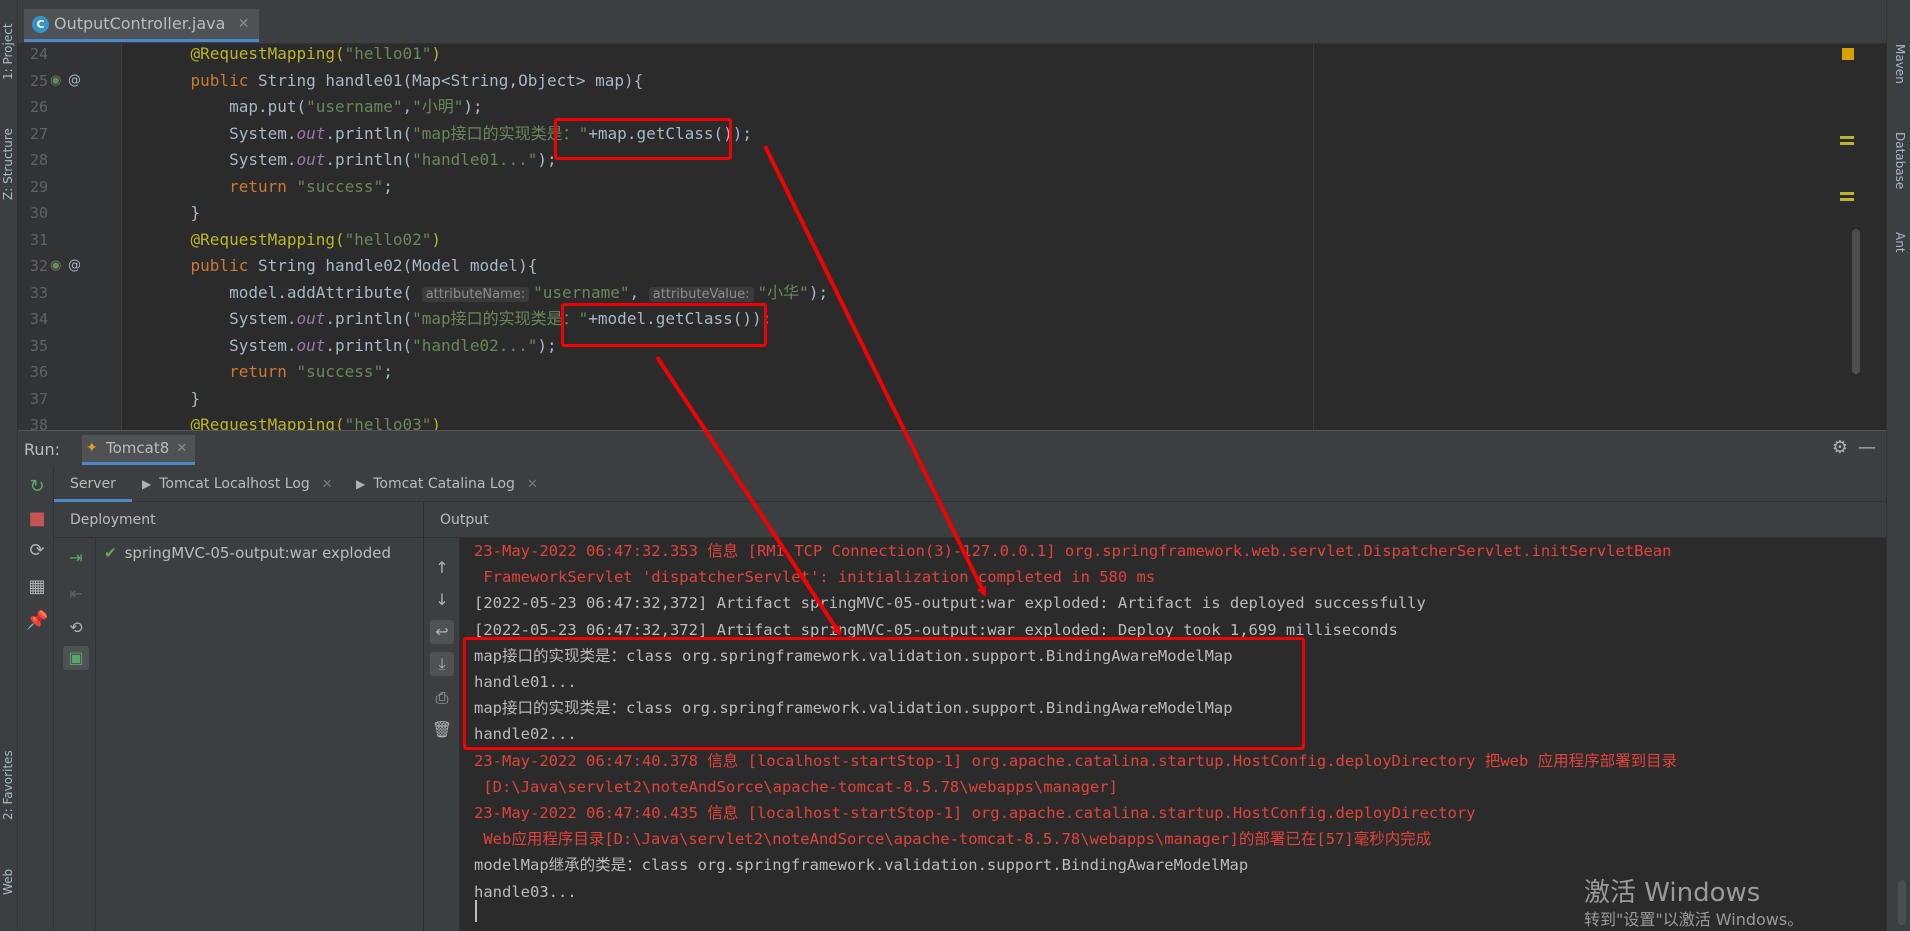  Describe the element at coordinates (42, 449) in the screenshot. I see `run-label: Run:` at that location.